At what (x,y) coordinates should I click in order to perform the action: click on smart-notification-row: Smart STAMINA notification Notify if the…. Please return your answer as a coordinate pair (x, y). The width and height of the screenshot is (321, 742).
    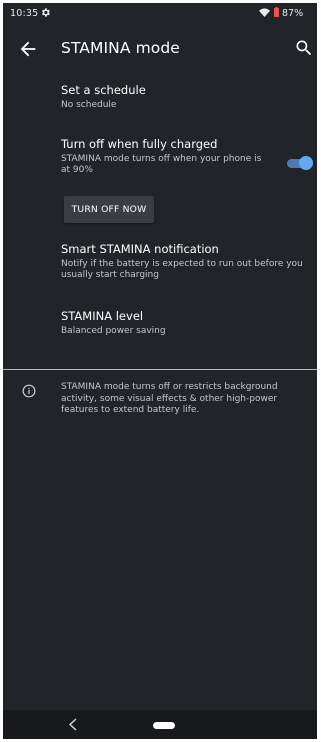
    Looking at the image, I should click on (160, 263).